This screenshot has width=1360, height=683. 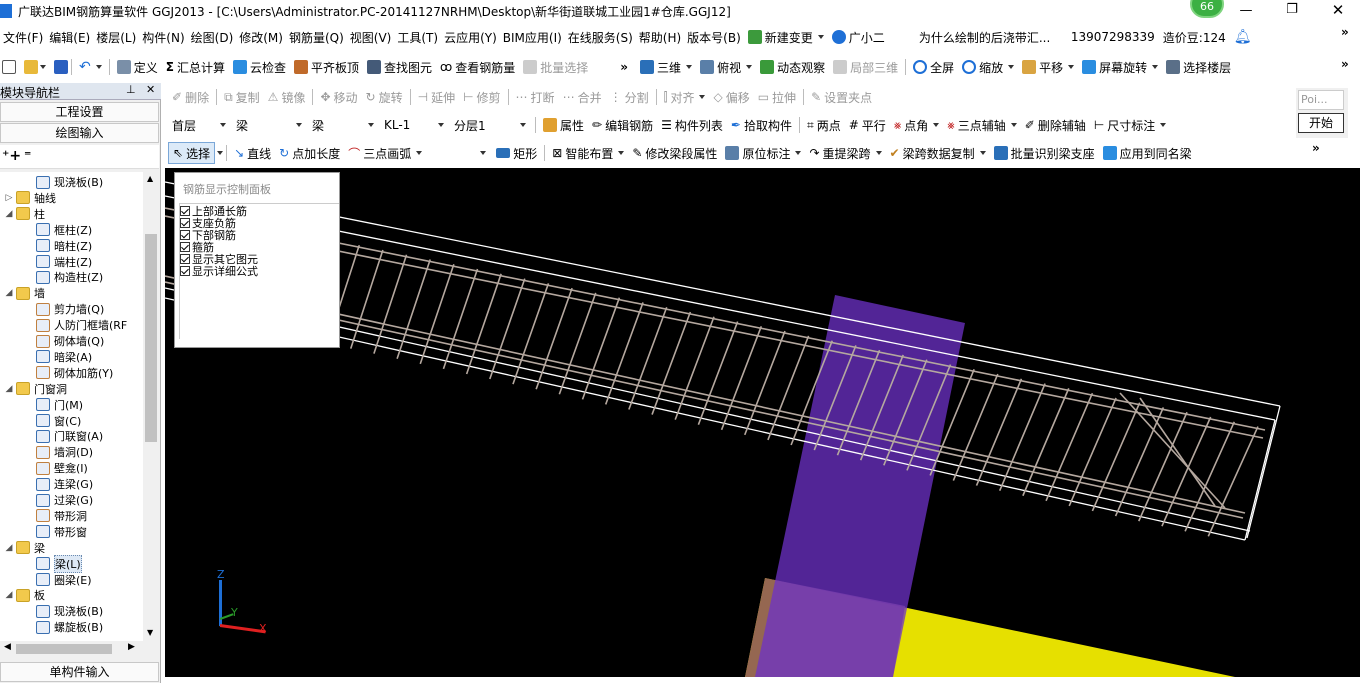 I want to click on menu-modify: 修改(M), so click(x=261, y=37).